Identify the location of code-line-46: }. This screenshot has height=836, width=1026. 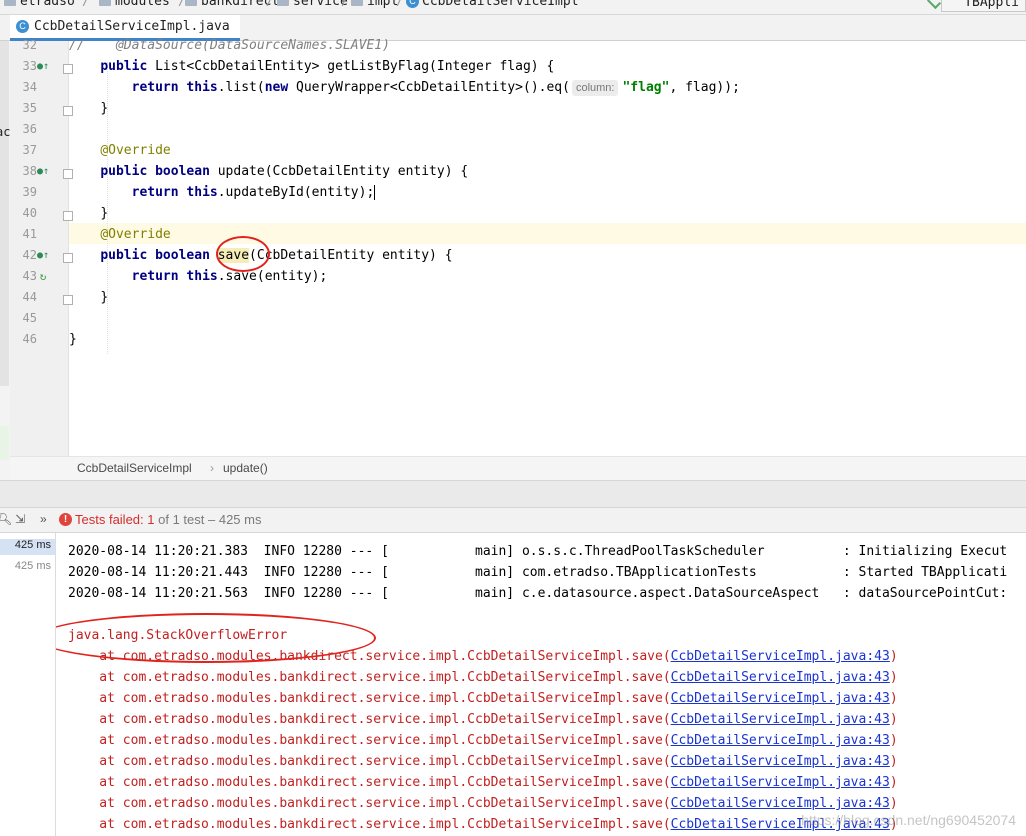
(73, 339).